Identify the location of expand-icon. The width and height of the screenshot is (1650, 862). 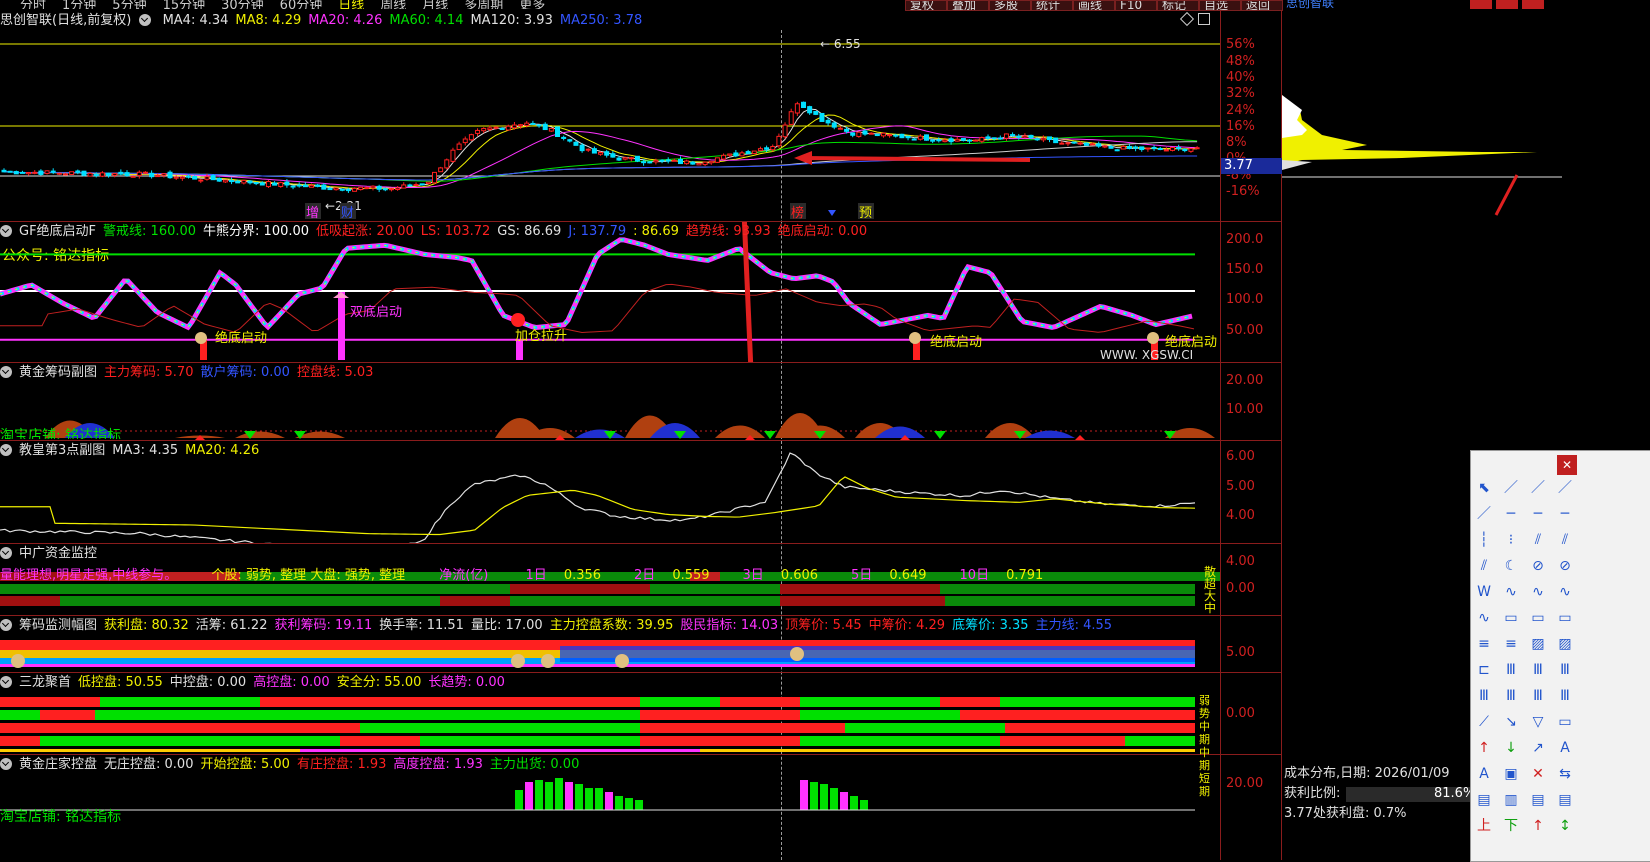
(1204, 19).